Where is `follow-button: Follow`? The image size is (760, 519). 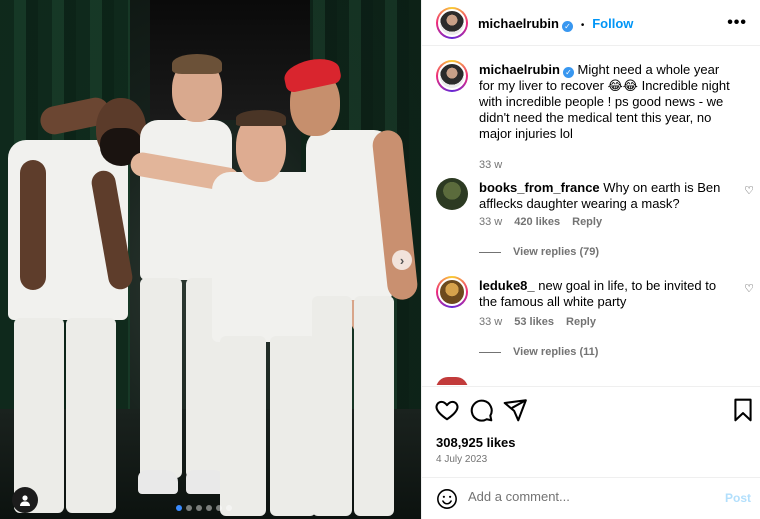 follow-button: Follow is located at coordinates (612, 23).